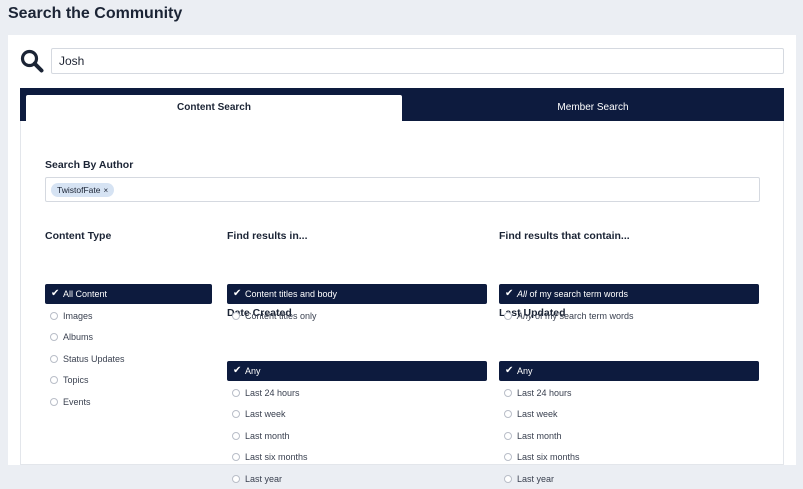 This screenshot has height=489, width=803. I want to click on content-type-option: Status Updates, so click(128, 359).